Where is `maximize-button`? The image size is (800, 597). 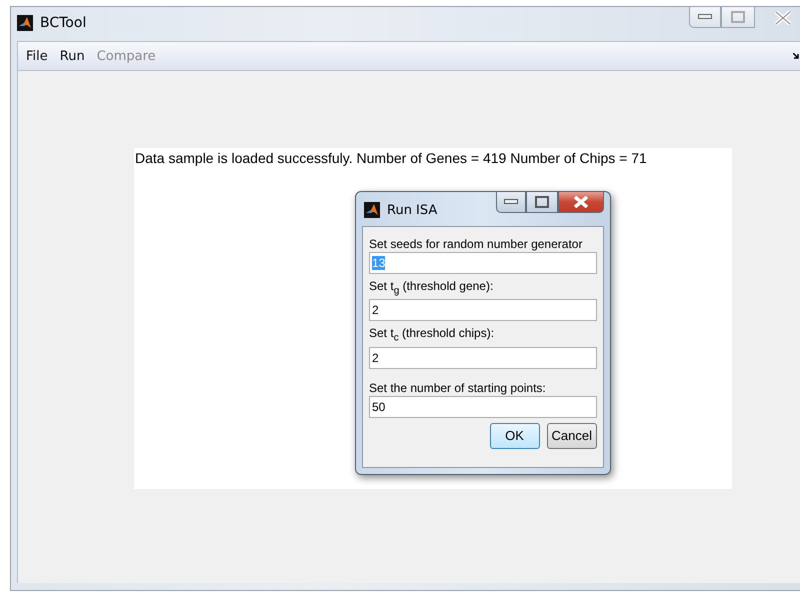 maximize-button is located at coordinates (542, 202).